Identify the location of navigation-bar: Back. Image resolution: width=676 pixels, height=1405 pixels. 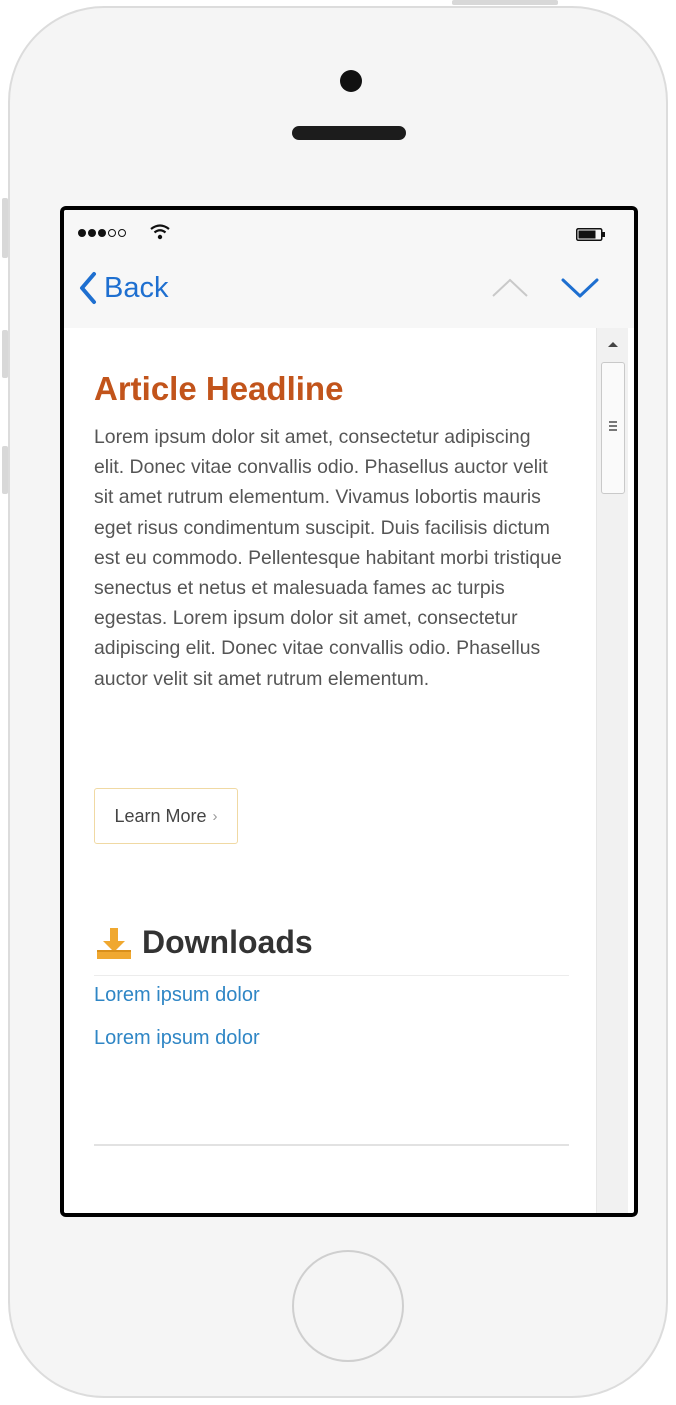
(349, 289).